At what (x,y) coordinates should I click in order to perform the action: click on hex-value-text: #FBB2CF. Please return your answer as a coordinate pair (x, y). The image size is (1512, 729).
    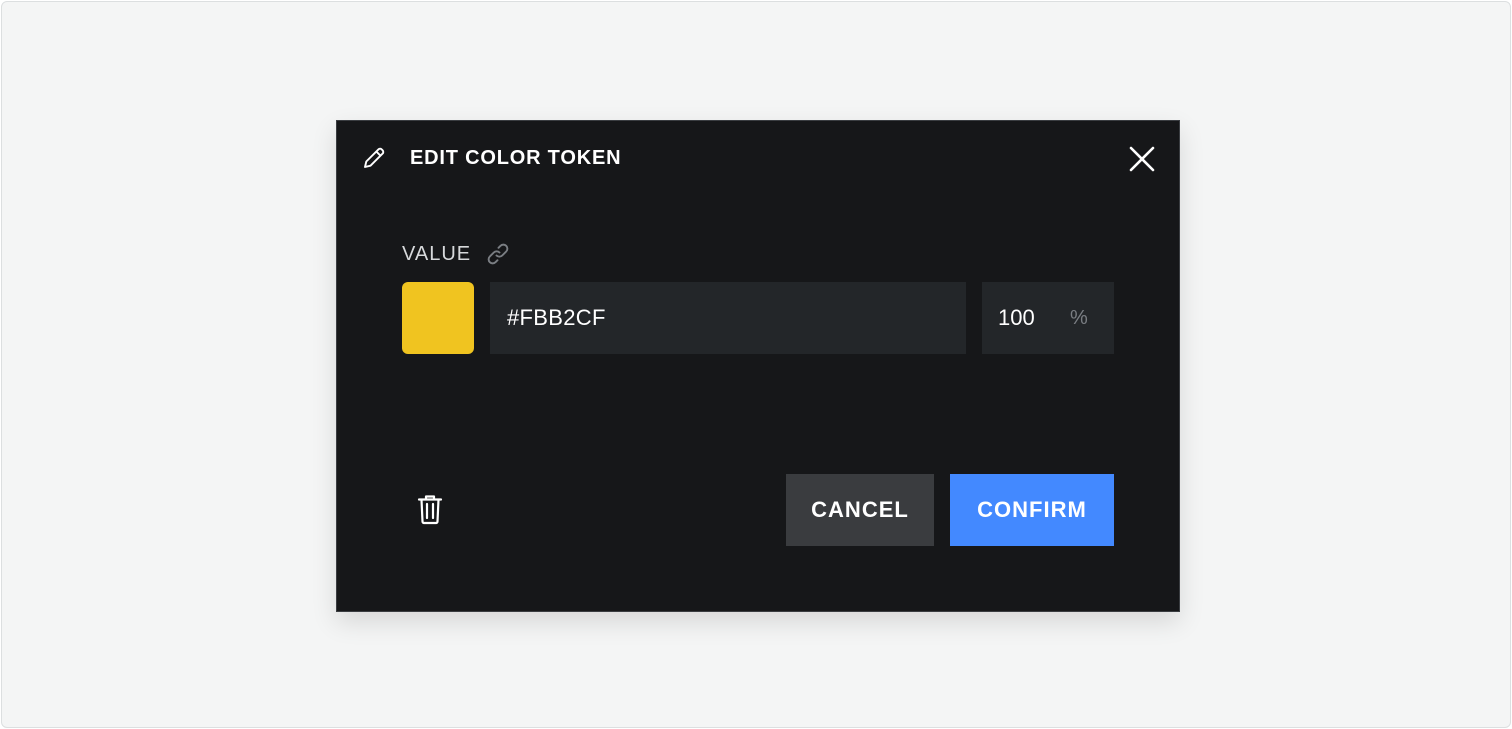
    Looking at the image, I should click on (556, 317).